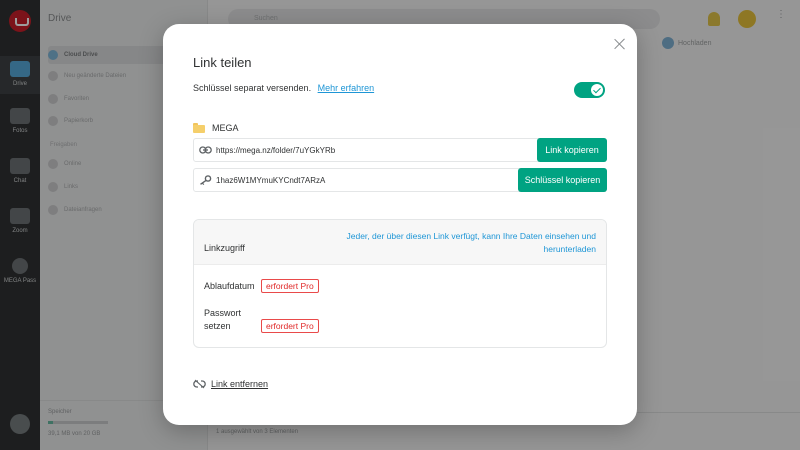 The width and height of the screenshot is (800, 450). I want to click on remove-link-label: Link entfernen, so click(240, 384).